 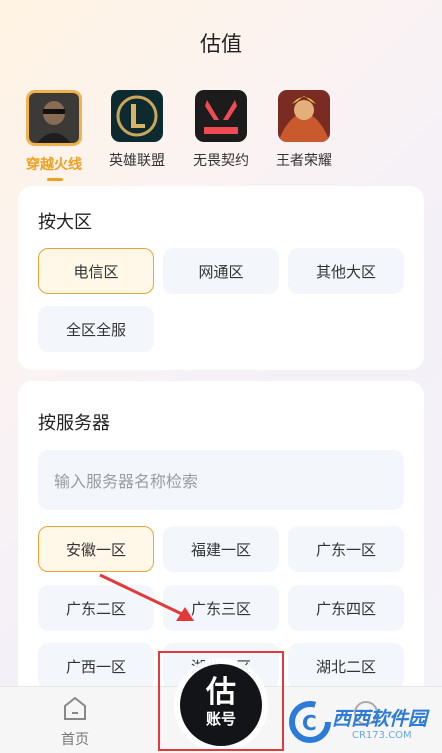 I want to click on watermark-text: 西西软件园, so click(x=380, y=719).